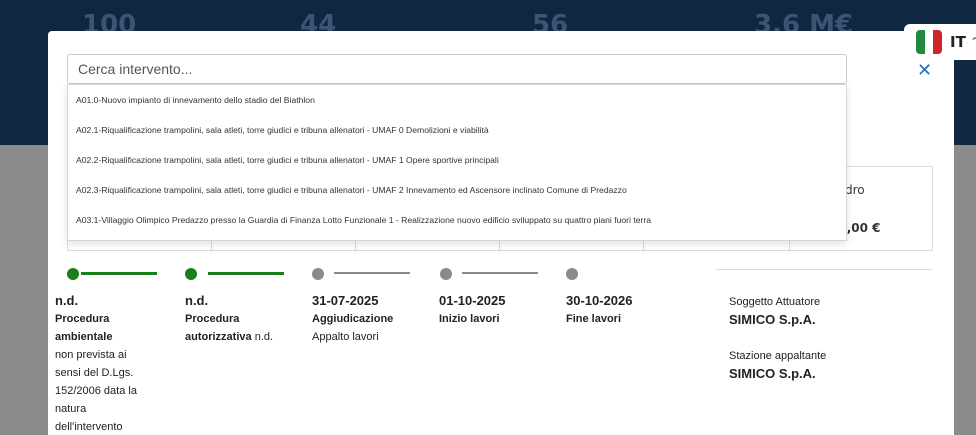  I want to click on step-date: 31-07-2025, so click(345, 300).